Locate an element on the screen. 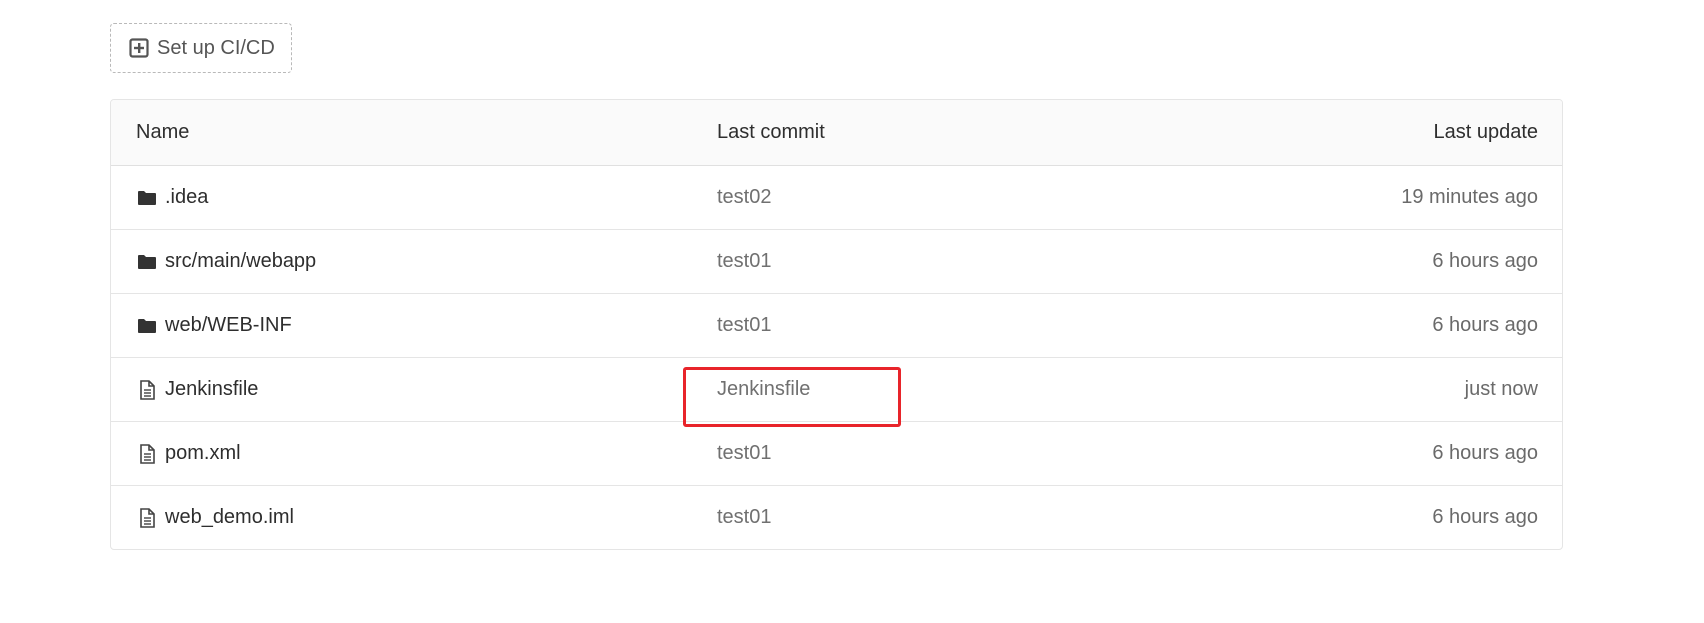  file-name-link: web_demo.iml is located at coordinates (229, 517).